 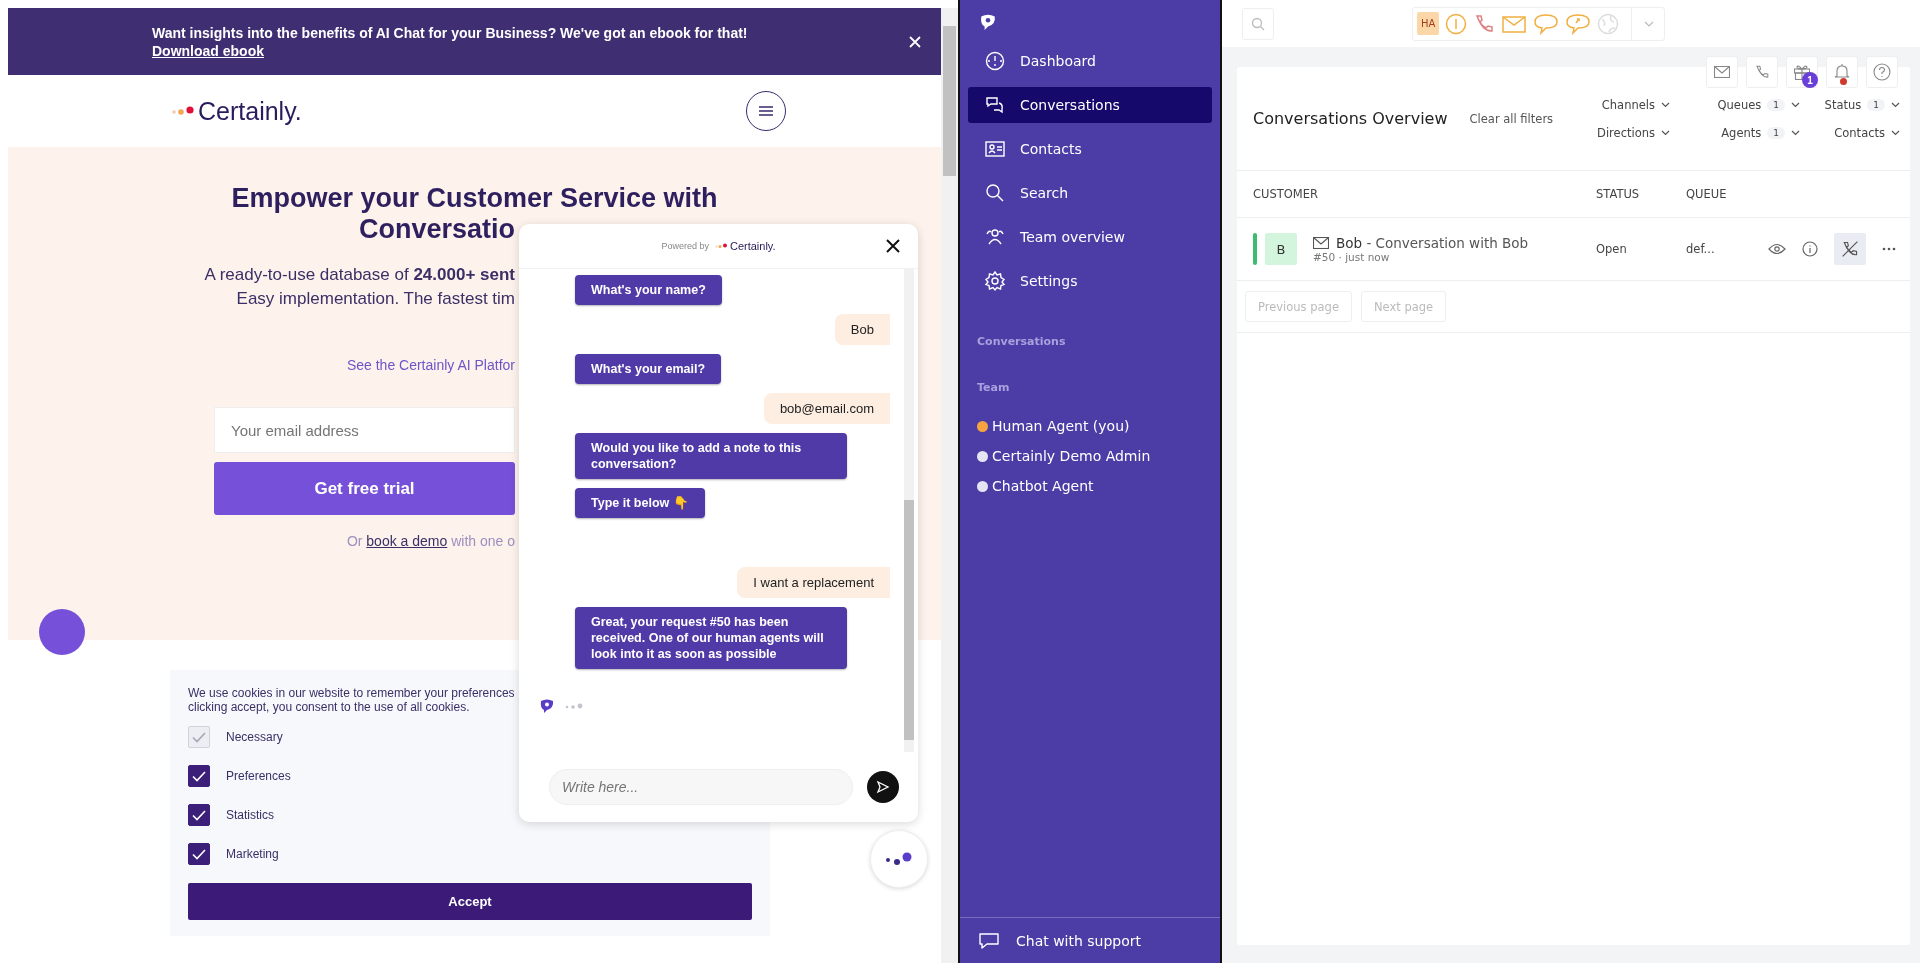 I want to click on notification-button, so click(x=1842, y=72).